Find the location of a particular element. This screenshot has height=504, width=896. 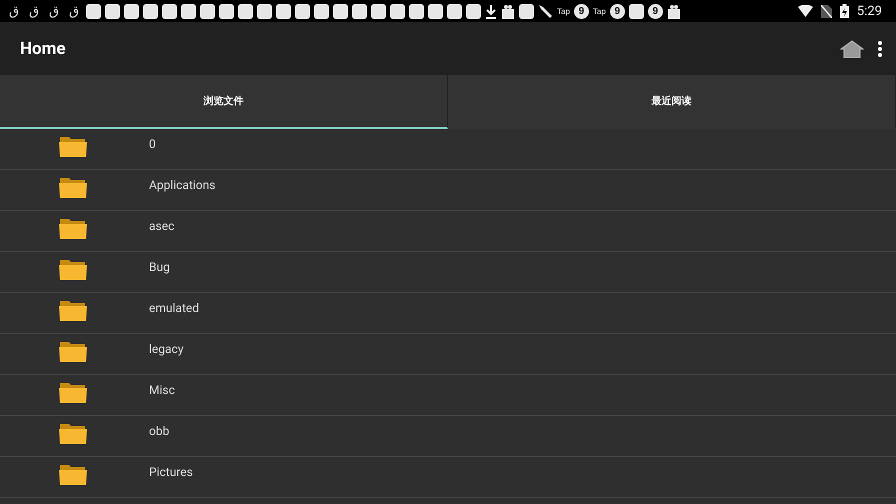

folder-name: legacy is located at coordinates (166, 349).